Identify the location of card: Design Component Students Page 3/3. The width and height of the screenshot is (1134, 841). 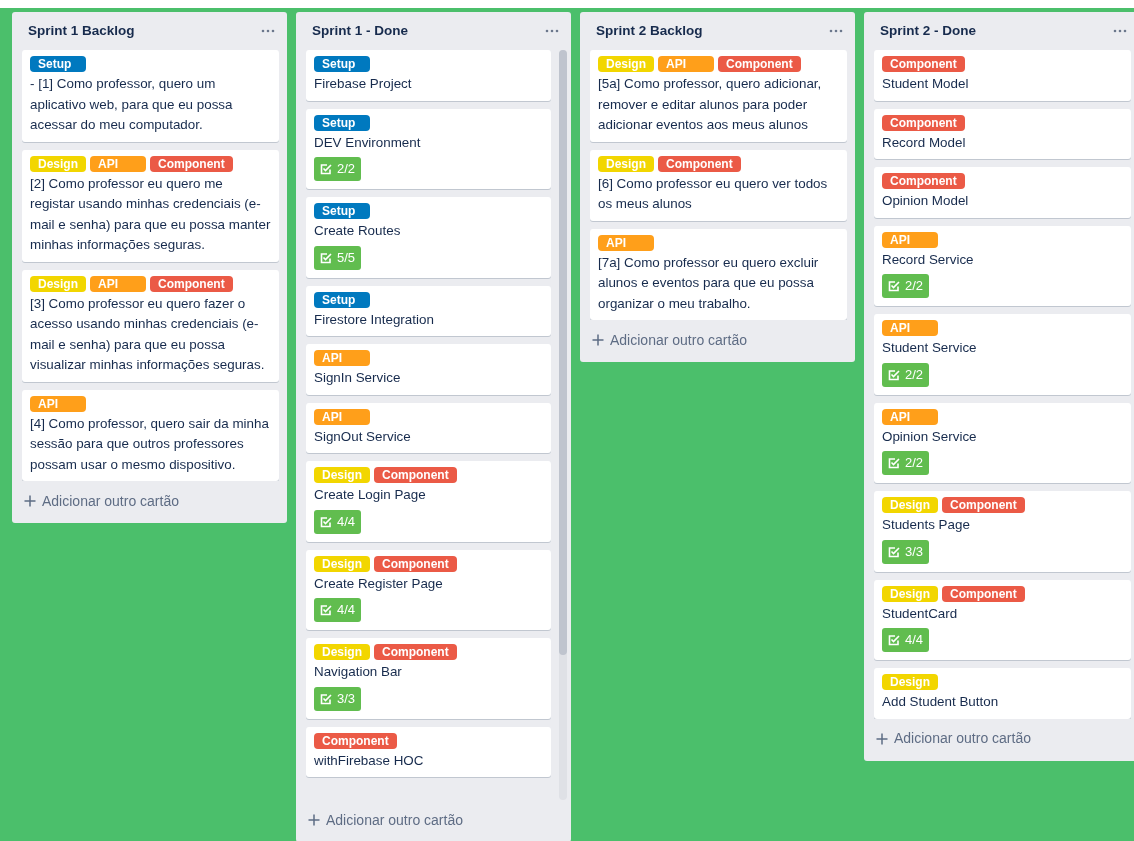
(1002, 531).